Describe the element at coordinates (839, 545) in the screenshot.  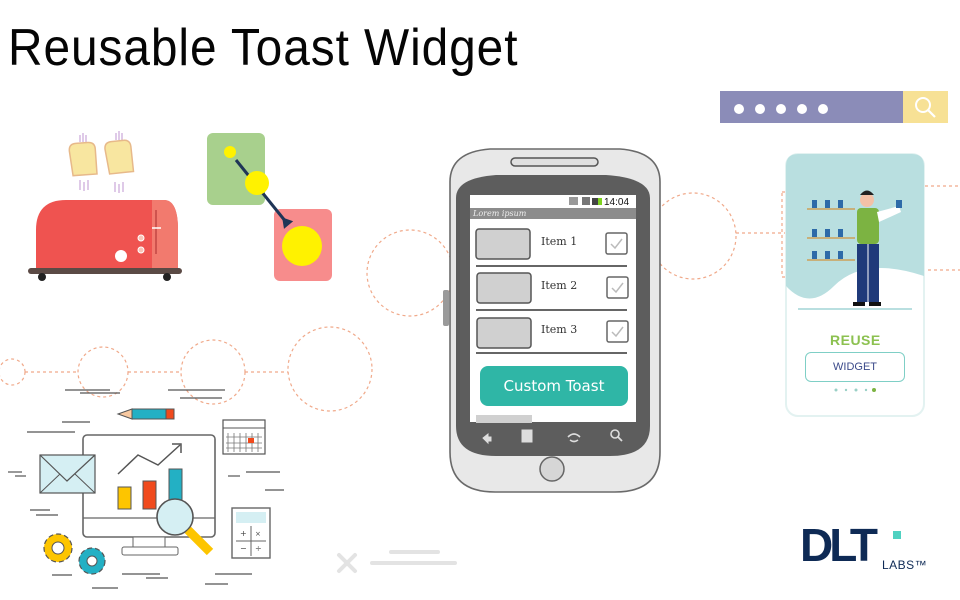
I see `brand-logo: DLT` at that location.